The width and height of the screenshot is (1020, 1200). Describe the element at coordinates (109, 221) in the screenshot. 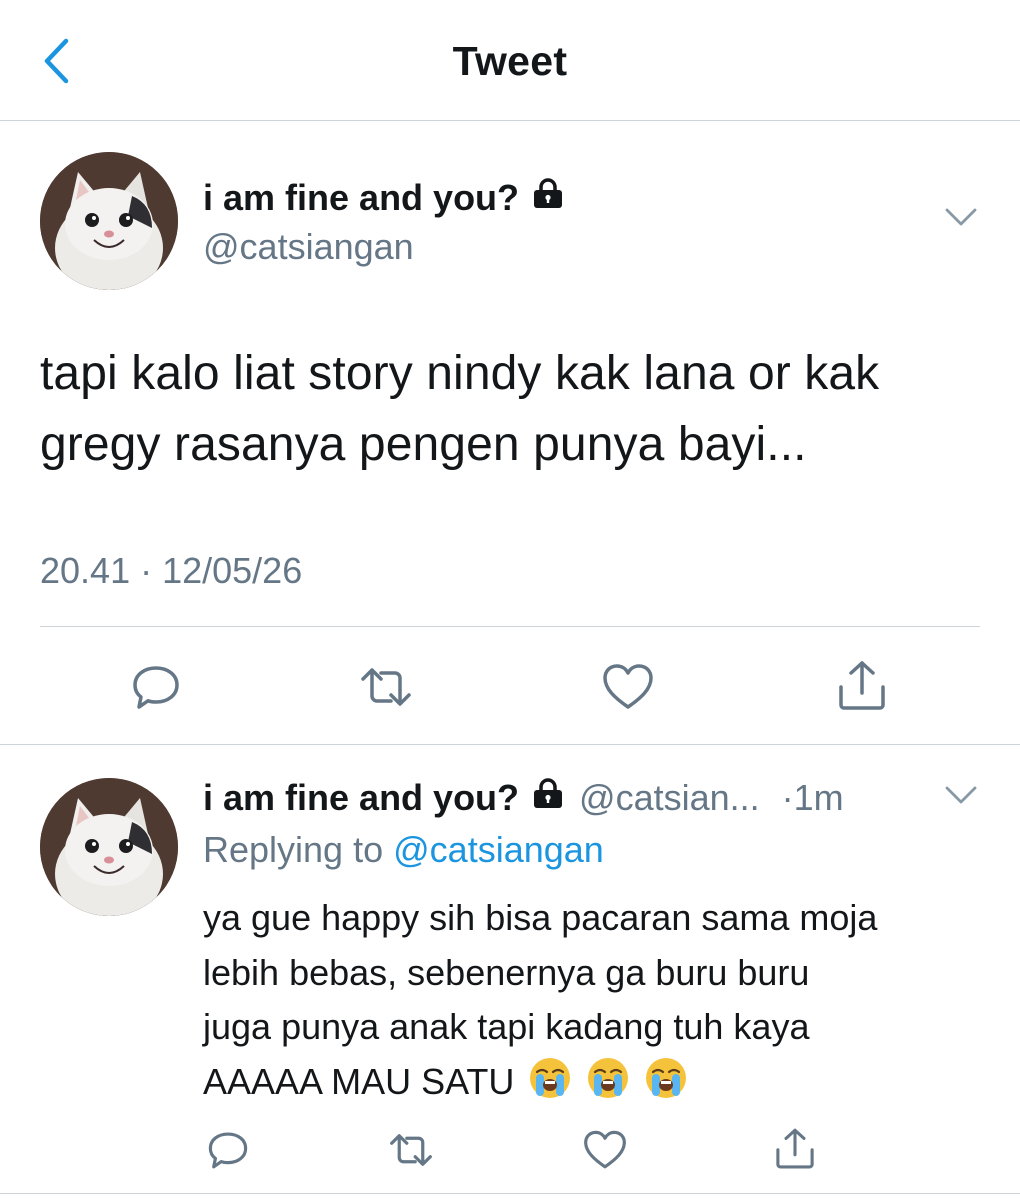

I see `avatar` at that location.